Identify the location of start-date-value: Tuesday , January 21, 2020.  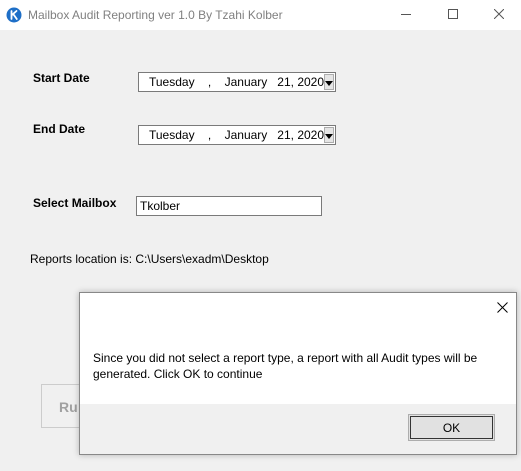
(231, 82).